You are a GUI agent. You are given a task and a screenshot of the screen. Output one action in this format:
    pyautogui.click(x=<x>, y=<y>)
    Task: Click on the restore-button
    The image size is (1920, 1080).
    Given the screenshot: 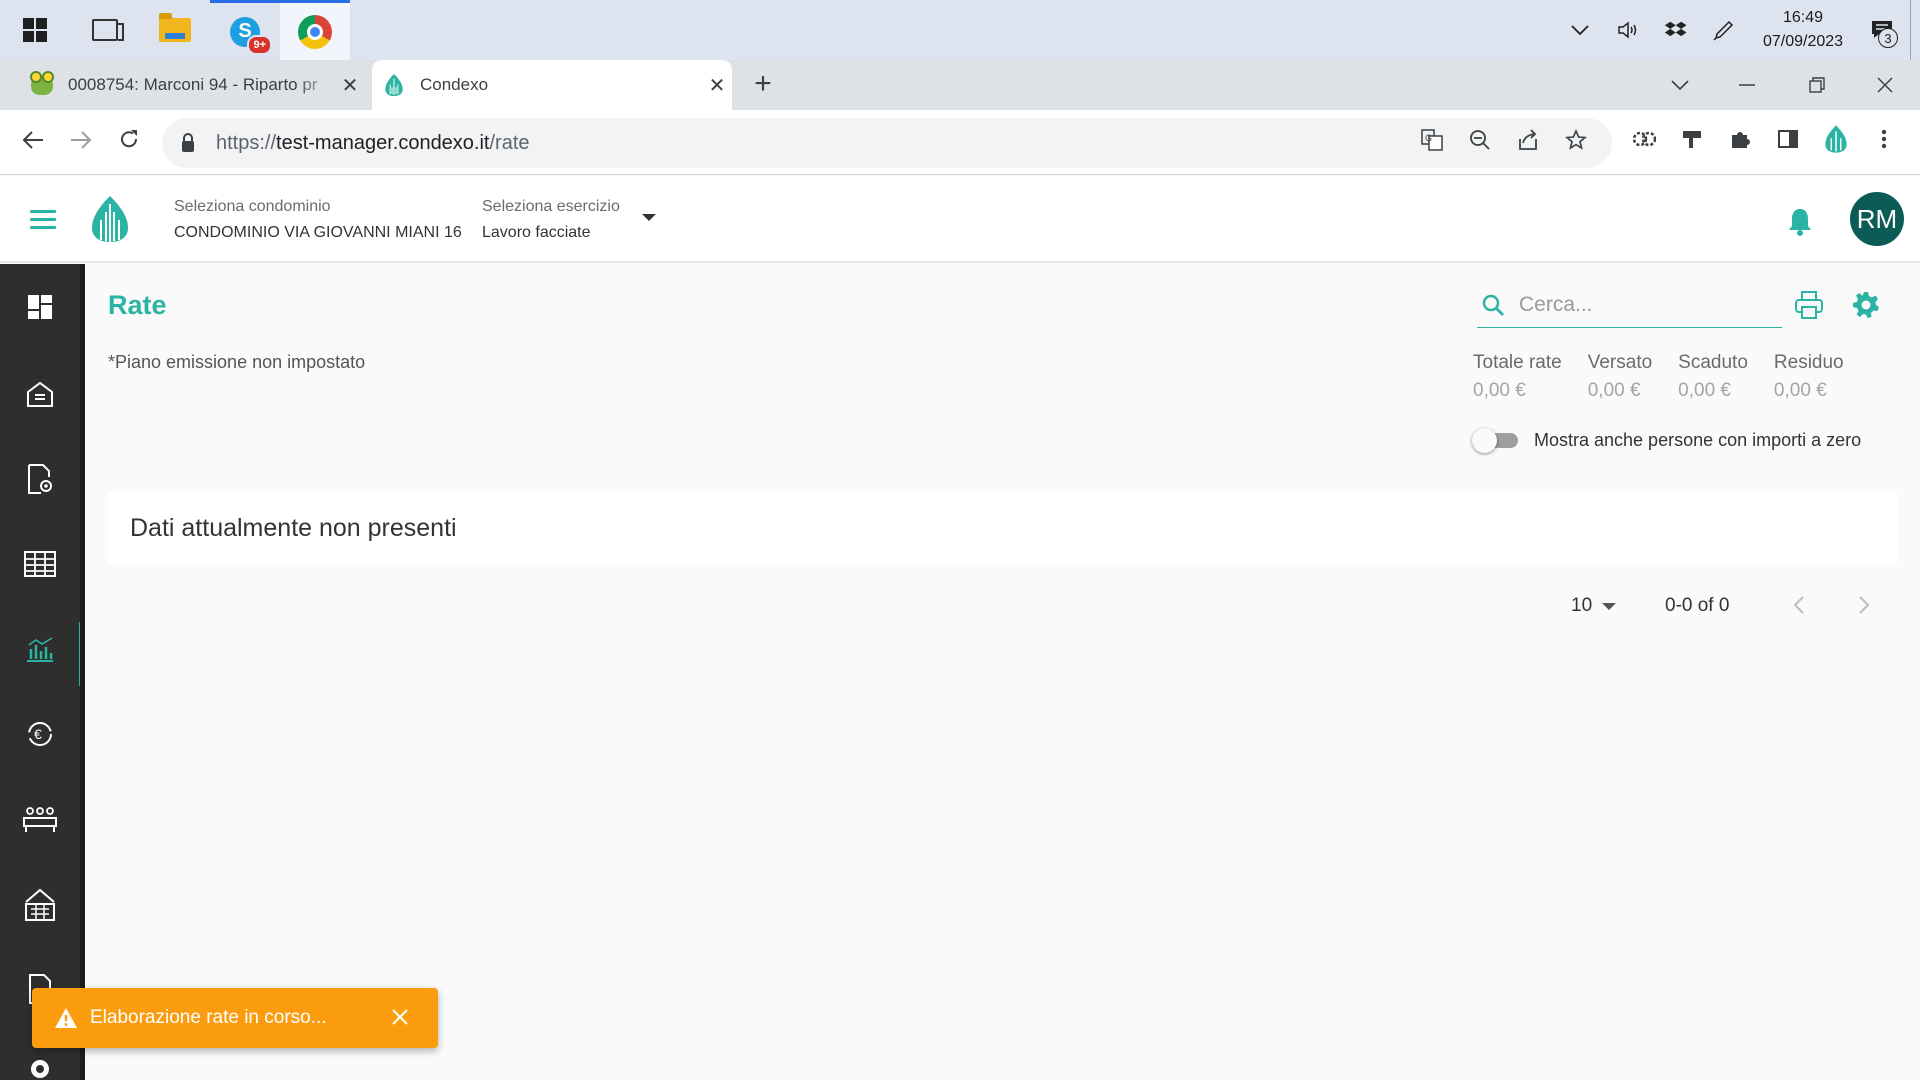 What is the action you would take?
    pyautogui.click(x=1817, y=85)
    